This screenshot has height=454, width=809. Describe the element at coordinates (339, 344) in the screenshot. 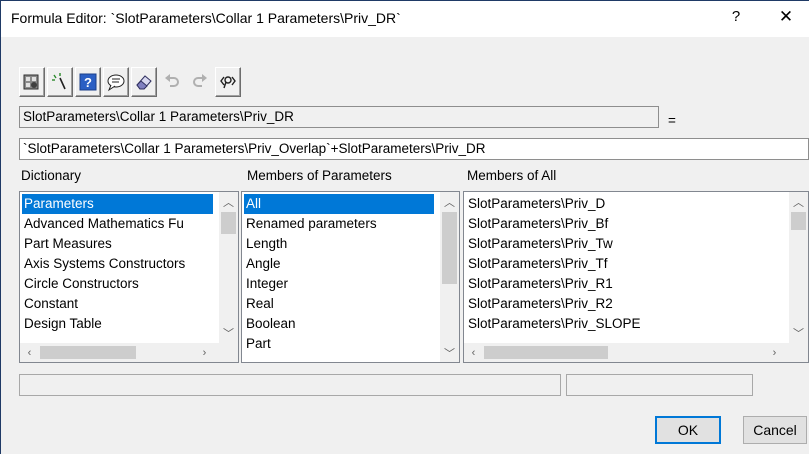

I see `list-item: Part` at that location.